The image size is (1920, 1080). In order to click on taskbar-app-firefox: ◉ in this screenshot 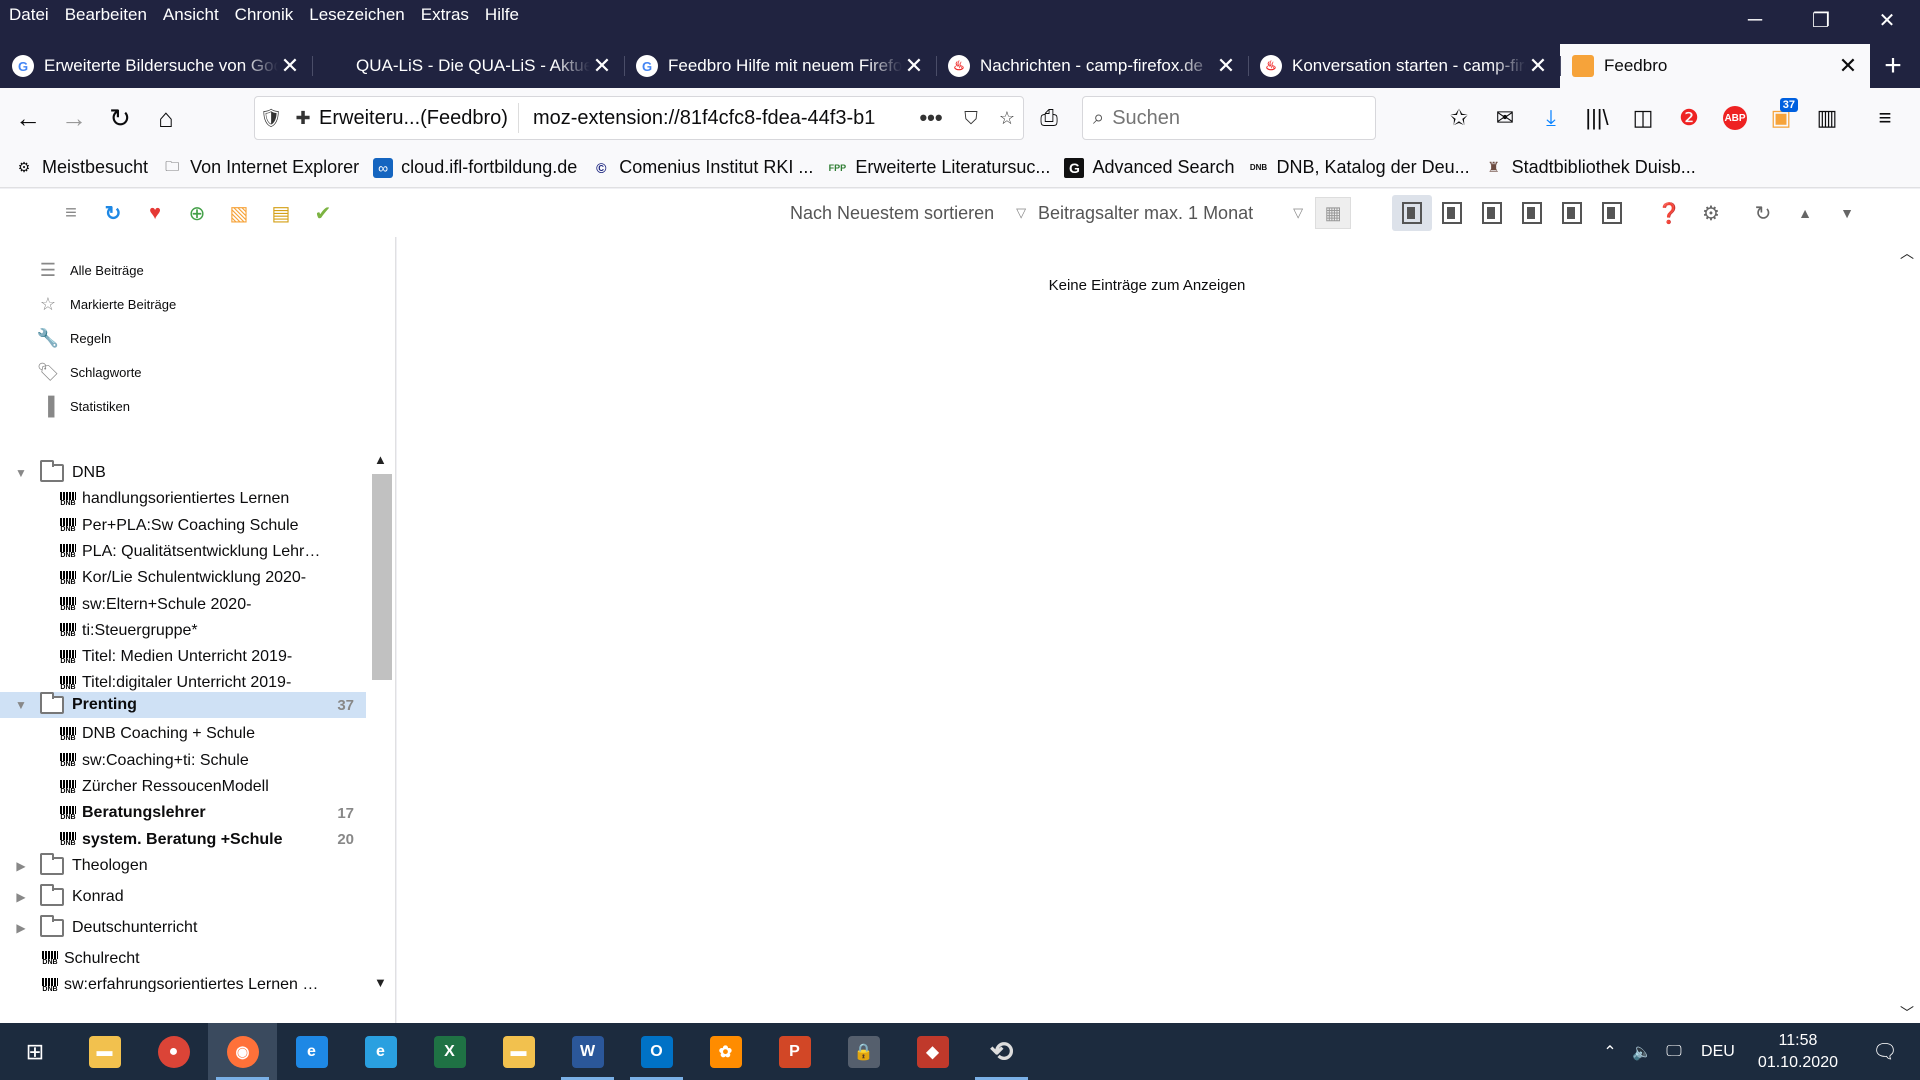, I will do `click(242, 1051)`.